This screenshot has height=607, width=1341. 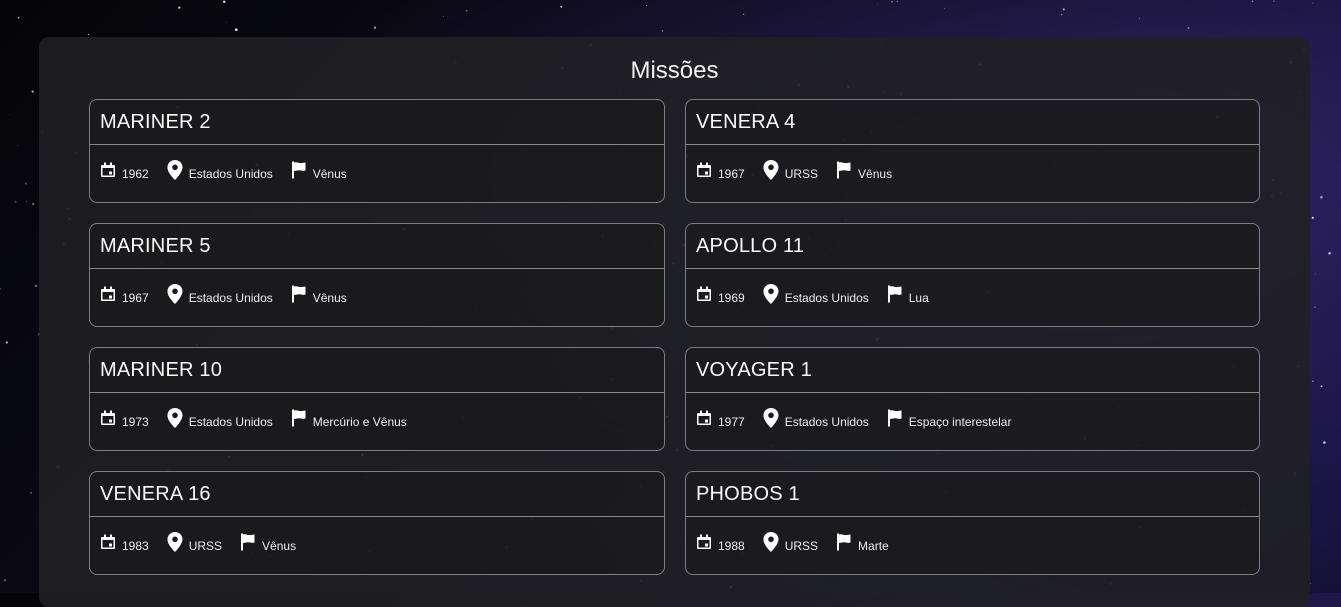 What do you see at coordinates (972, 288) in the screenshot?
I see `mission-details: 1969 Estados Unidos Lua` at bounding box center [972, 288].